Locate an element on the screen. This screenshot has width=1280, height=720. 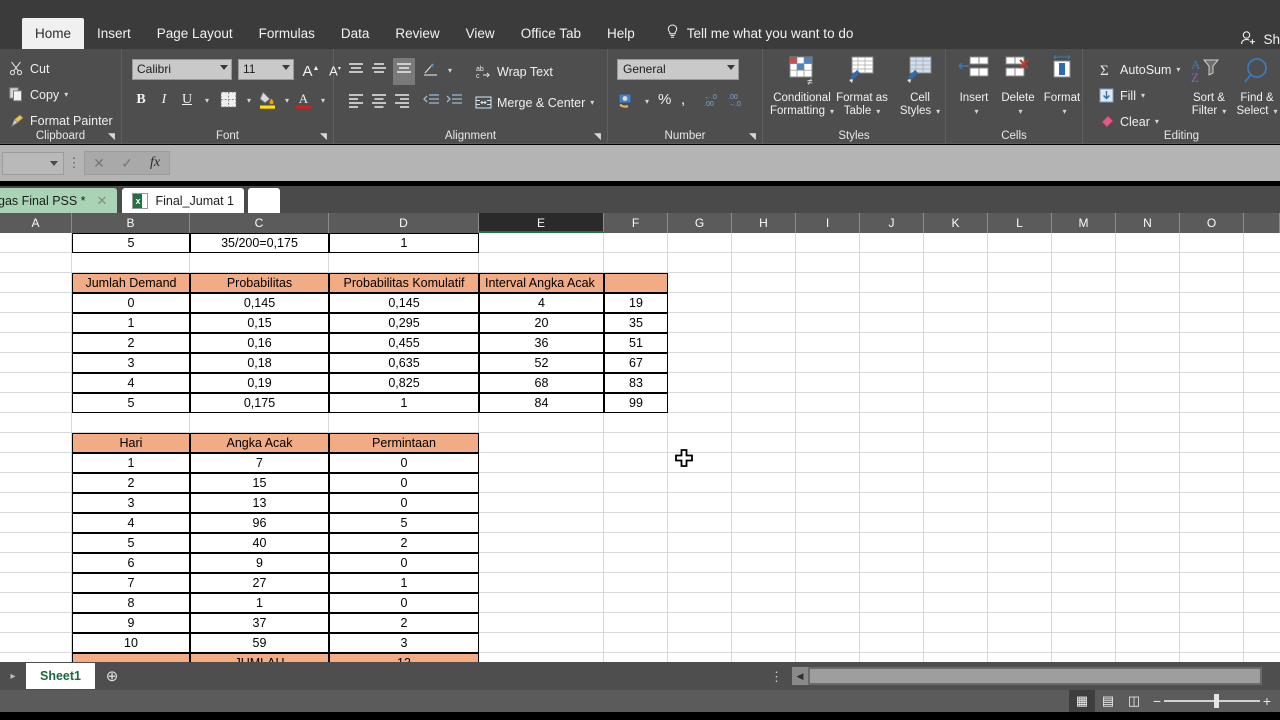
table-data-cell: 68 is located at coordinates (541, 383).